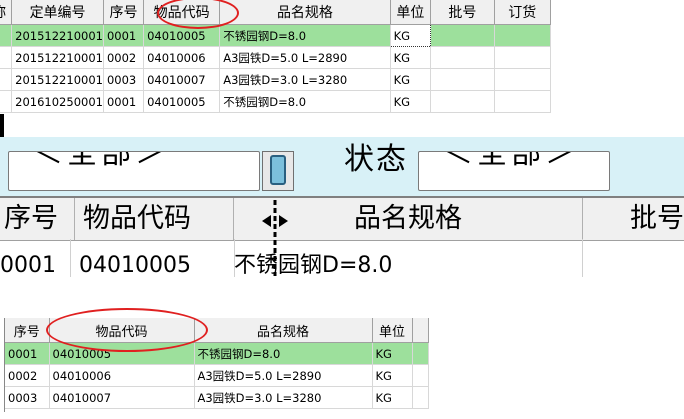 Image resolution: width=684 pixels, height=419 pixels. What do you see at coordinates (342, 167) in the screenshot?
I see `filter-bar: ＜全部＞ 状态 ＜全部＞` at bounding box center [342, 167].